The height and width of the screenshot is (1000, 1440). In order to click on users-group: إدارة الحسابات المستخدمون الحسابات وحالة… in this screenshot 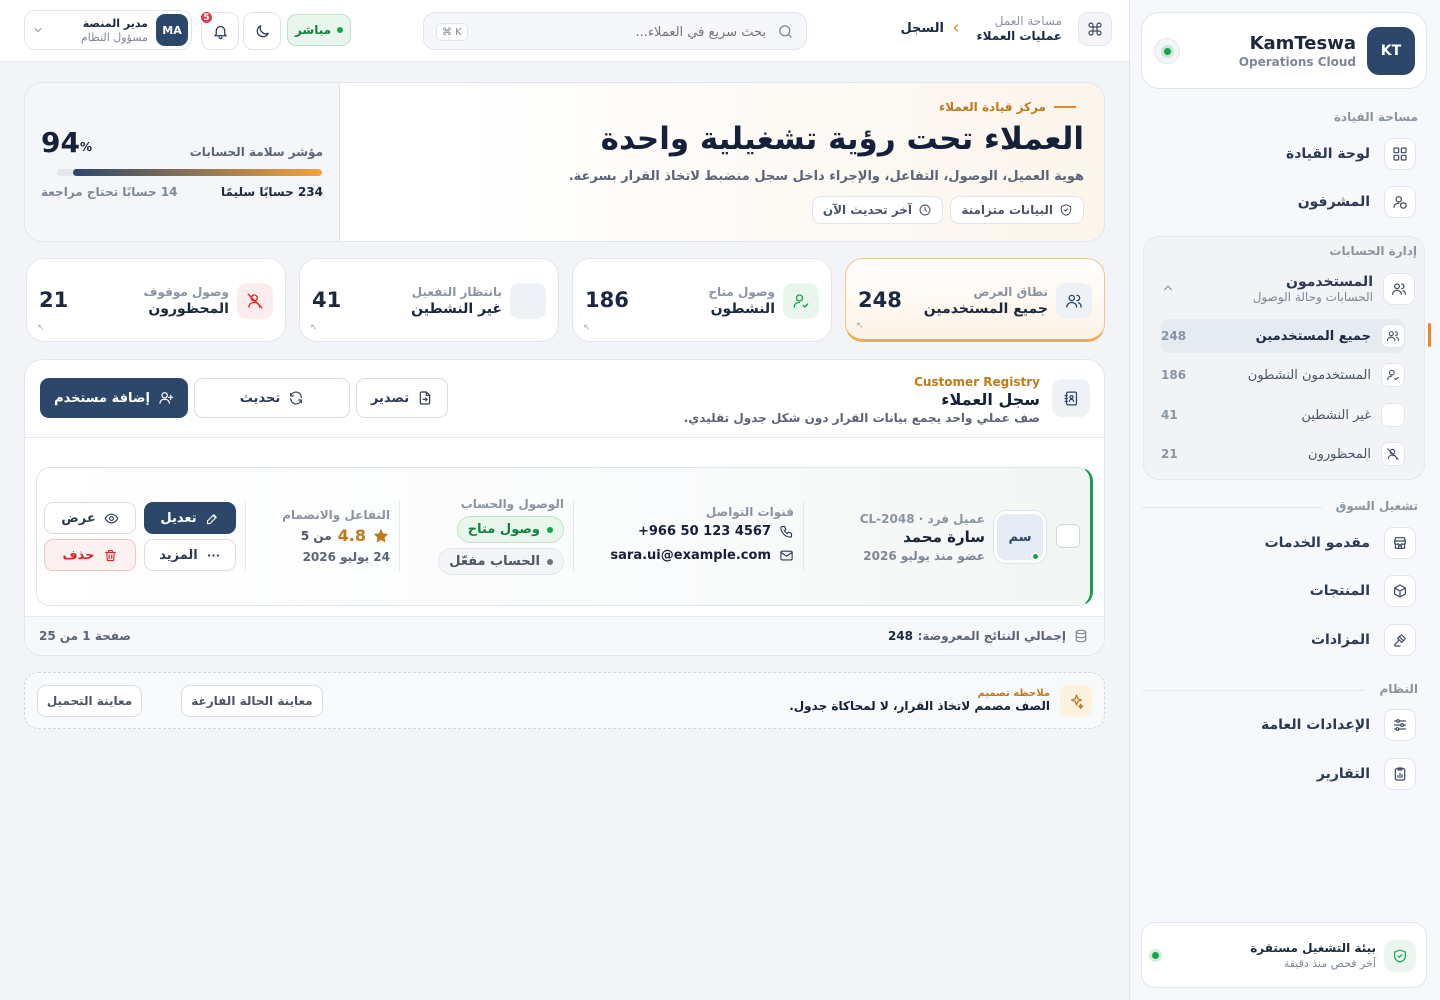, I will do `click(1287, 358)`.